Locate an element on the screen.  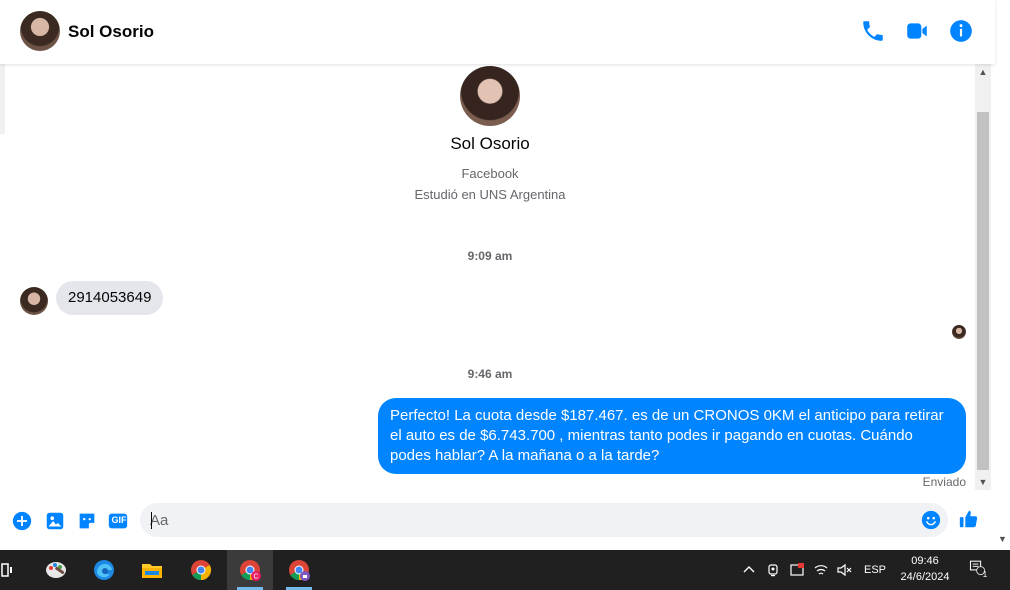
message-timestamp: 9:46 am is located at coordinates (490, 374).